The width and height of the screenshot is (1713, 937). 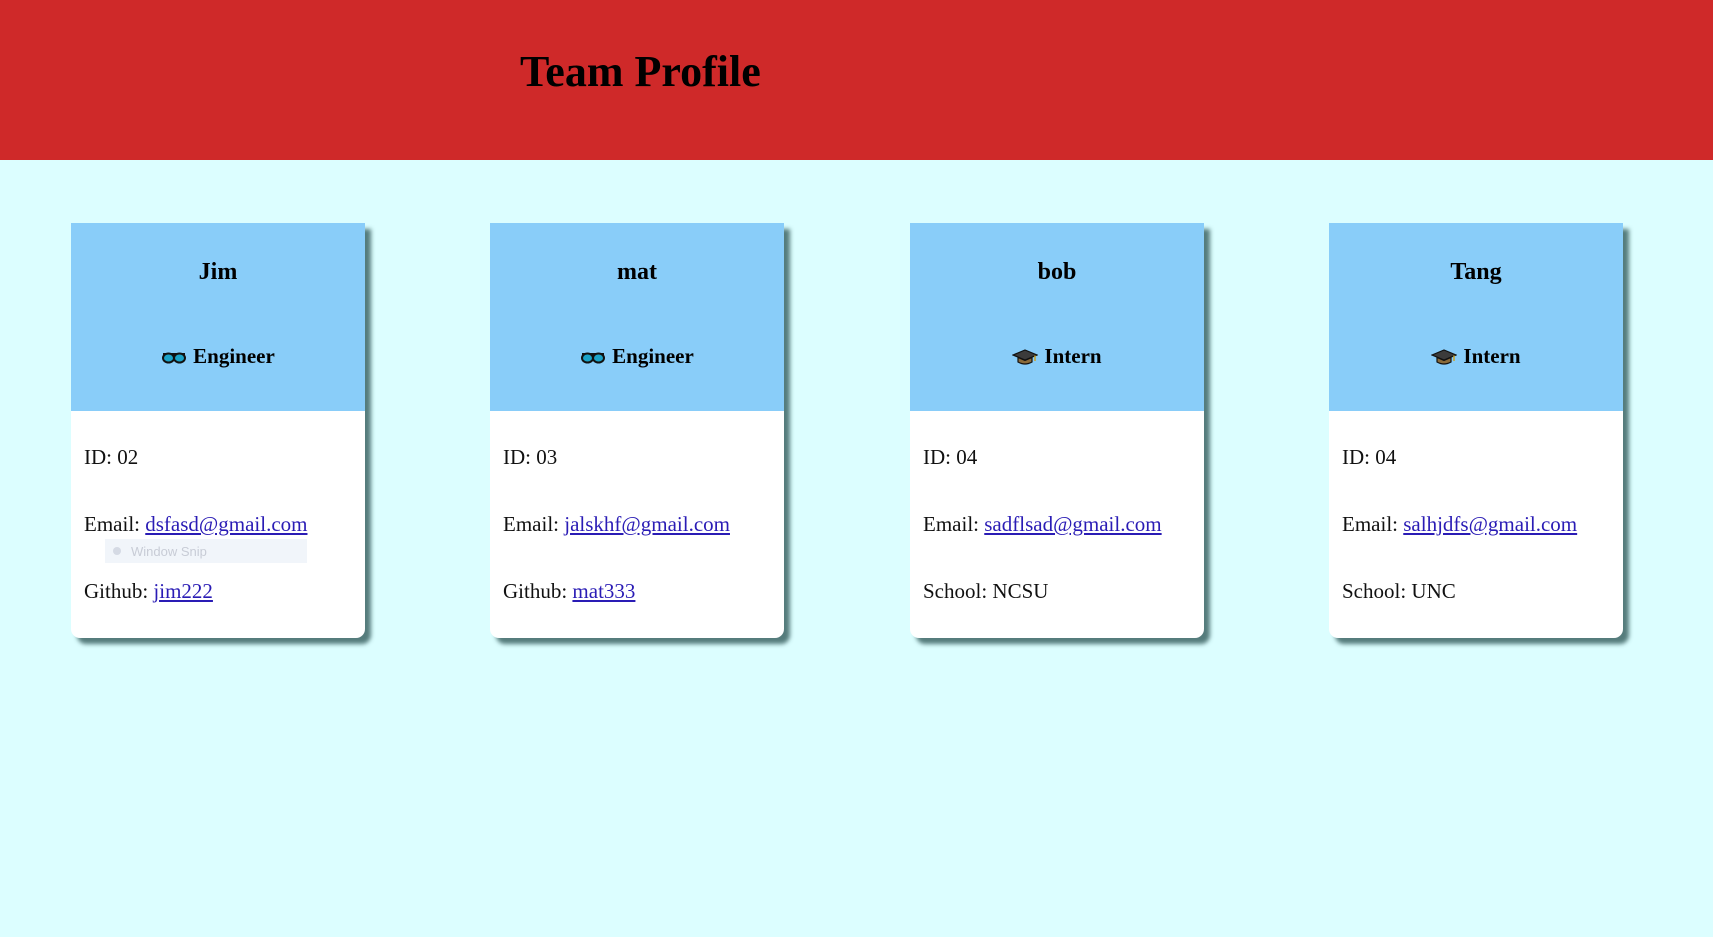 I want to click on employee-email: Email: dsfasd@gmail.com, so click(x=195, y=524).